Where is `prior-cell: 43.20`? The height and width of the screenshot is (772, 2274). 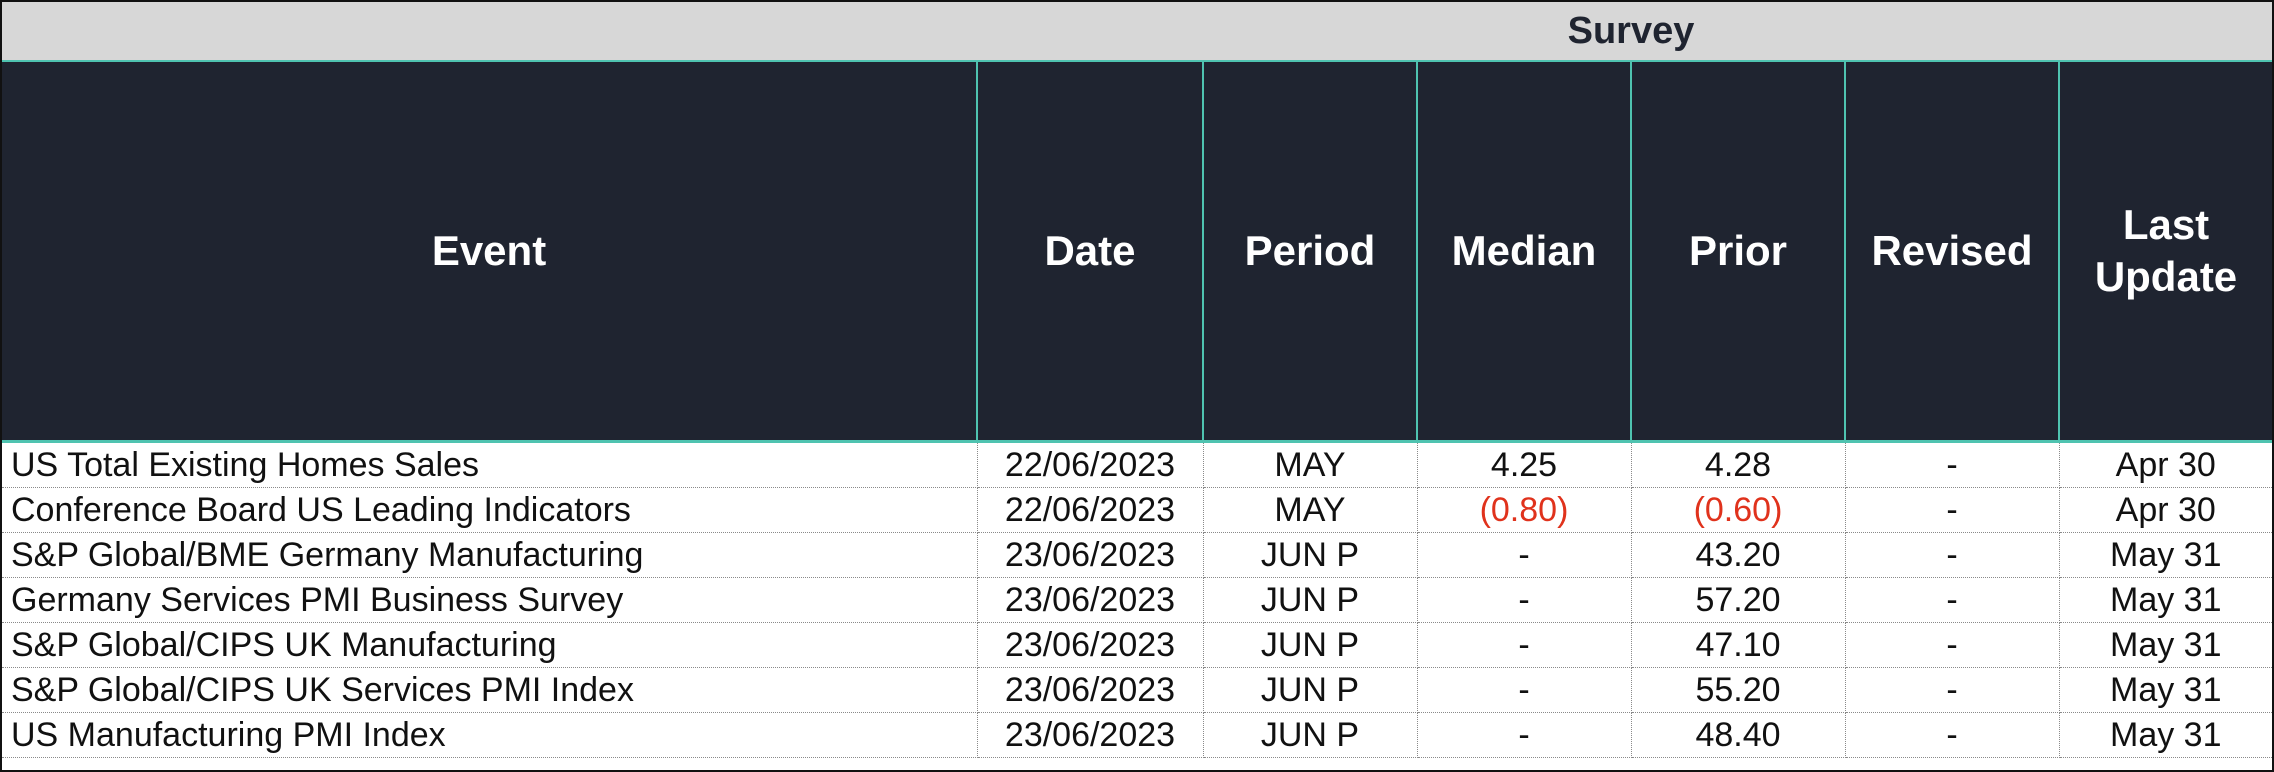 prior-cell: 43.20 is located at coordinates (1738, 555).